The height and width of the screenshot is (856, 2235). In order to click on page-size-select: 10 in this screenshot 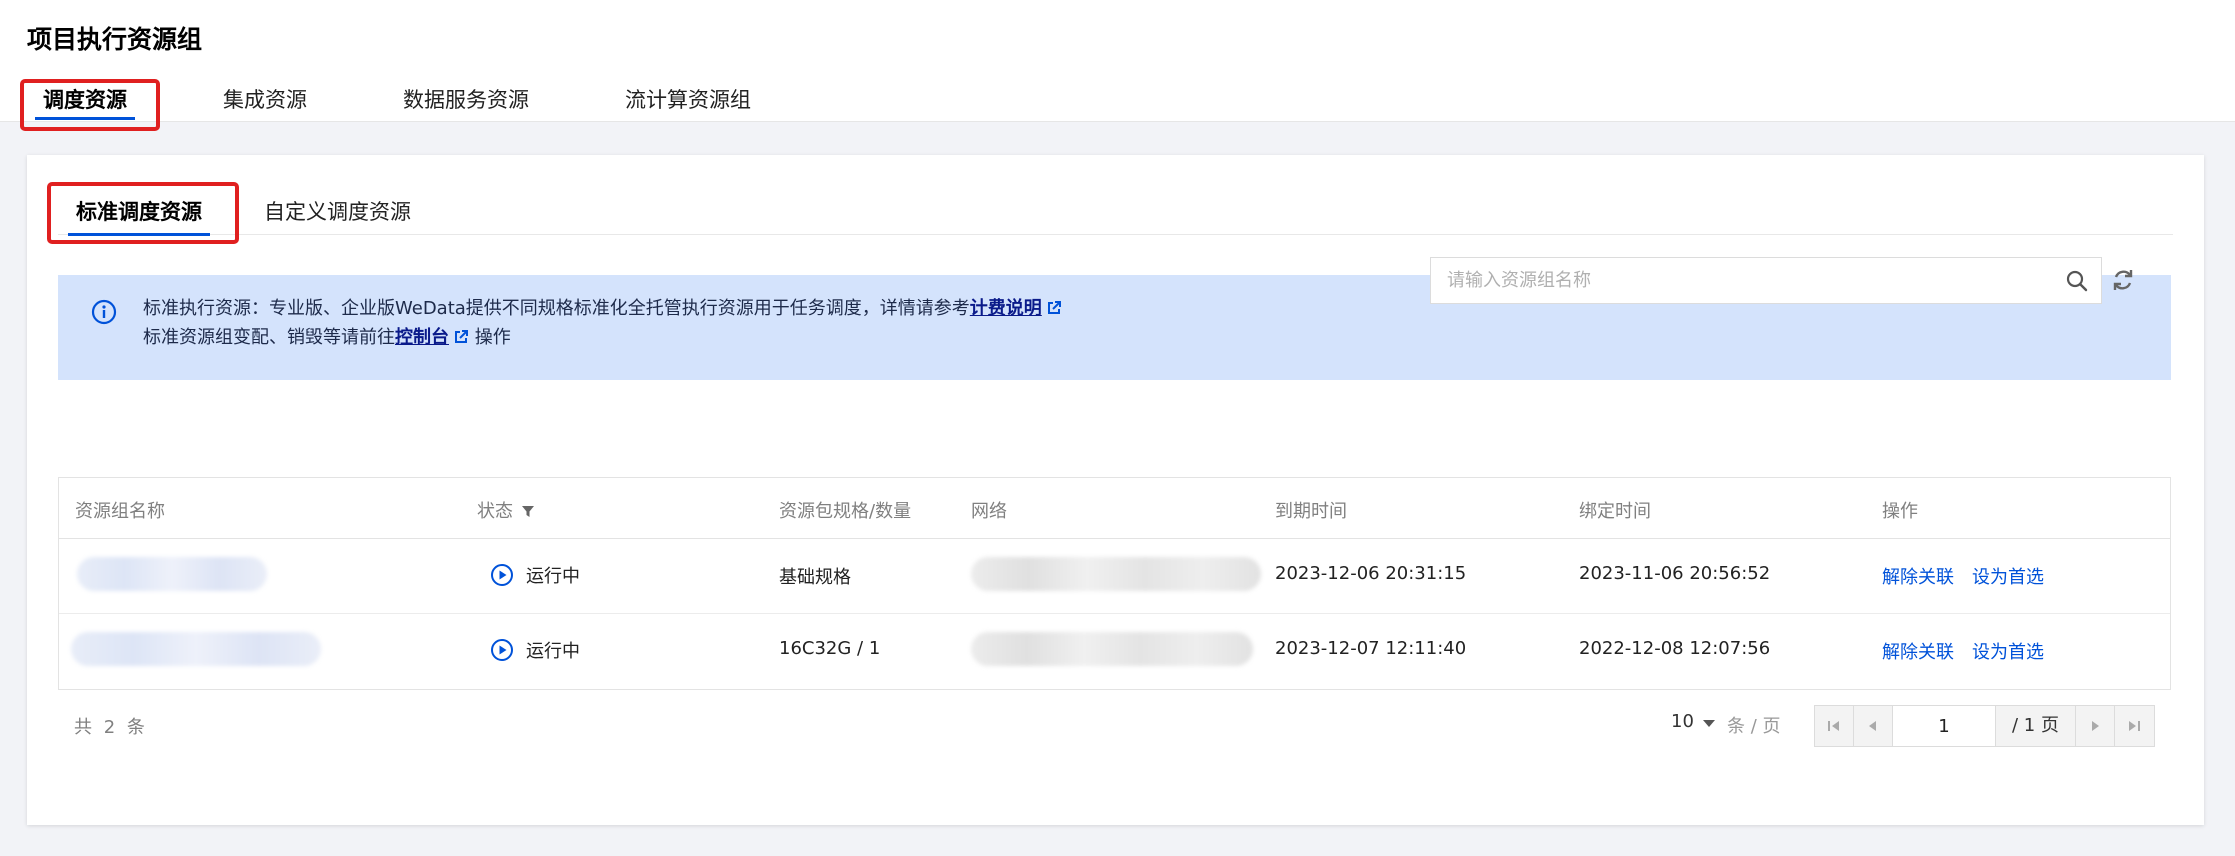, I will do `click(1693, 721)`.